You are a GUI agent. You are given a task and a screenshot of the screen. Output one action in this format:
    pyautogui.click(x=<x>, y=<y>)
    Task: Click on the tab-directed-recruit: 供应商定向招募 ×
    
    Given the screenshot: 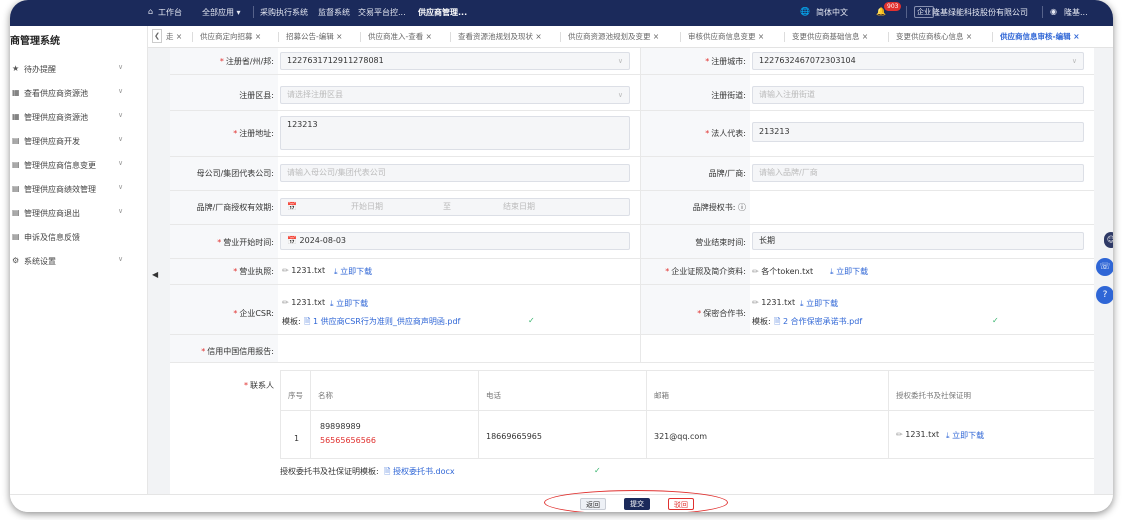 What is the action you would take?
    pyautogui.click(x=230, y=36)
    